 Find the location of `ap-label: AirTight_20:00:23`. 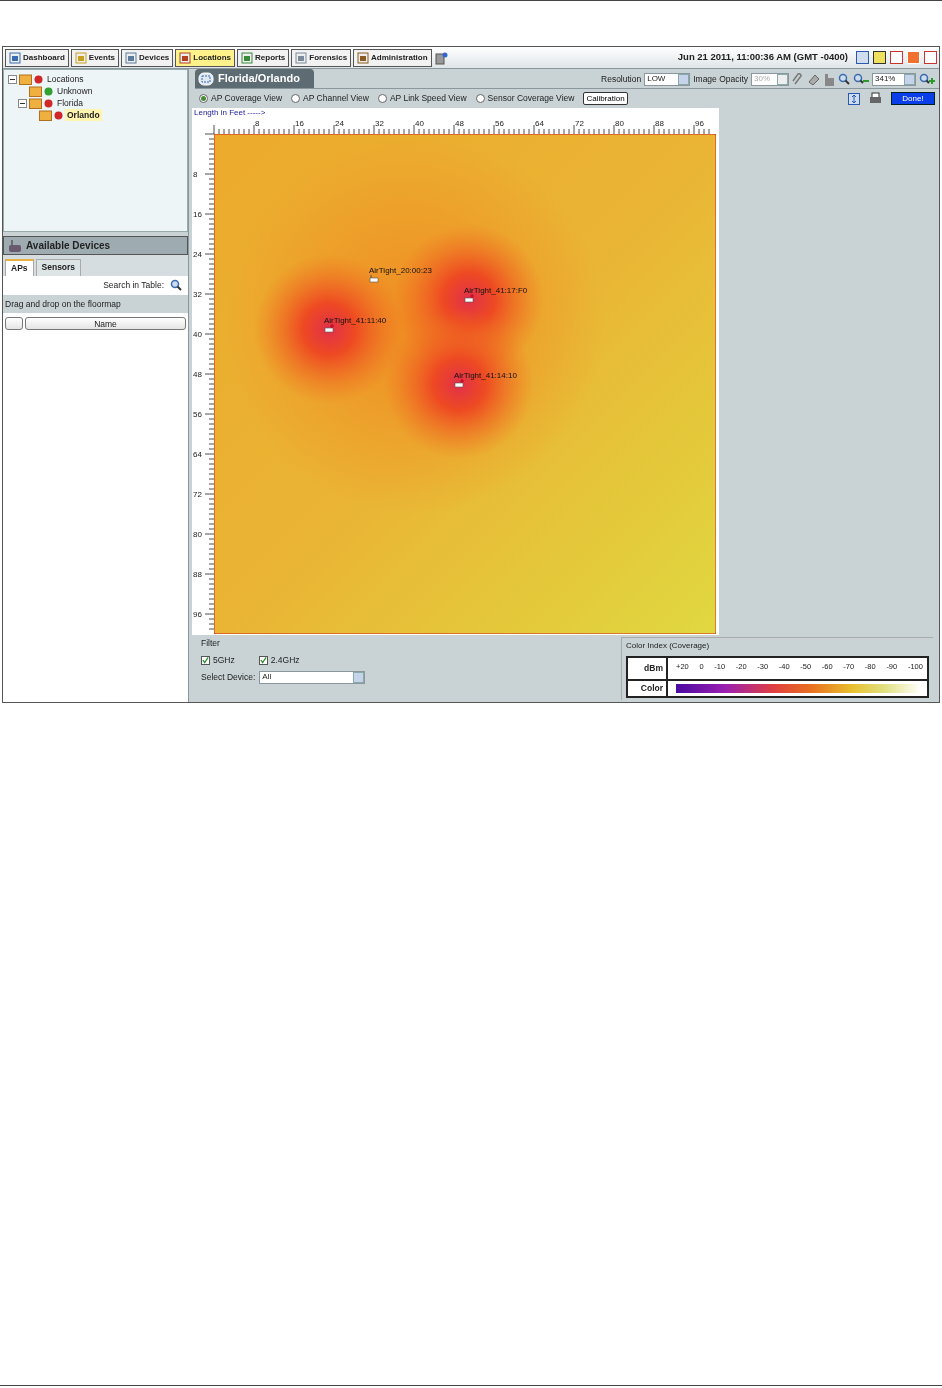

ap-label: AirTight_20:00:23 is located at coordinates (400, 271).